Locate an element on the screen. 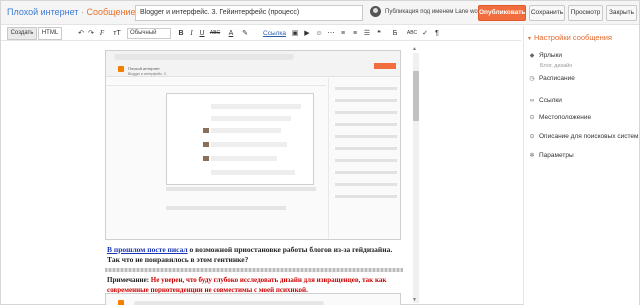  sidebar-item-location: ⊙ Местоположение is located at coordinates (559, 117).